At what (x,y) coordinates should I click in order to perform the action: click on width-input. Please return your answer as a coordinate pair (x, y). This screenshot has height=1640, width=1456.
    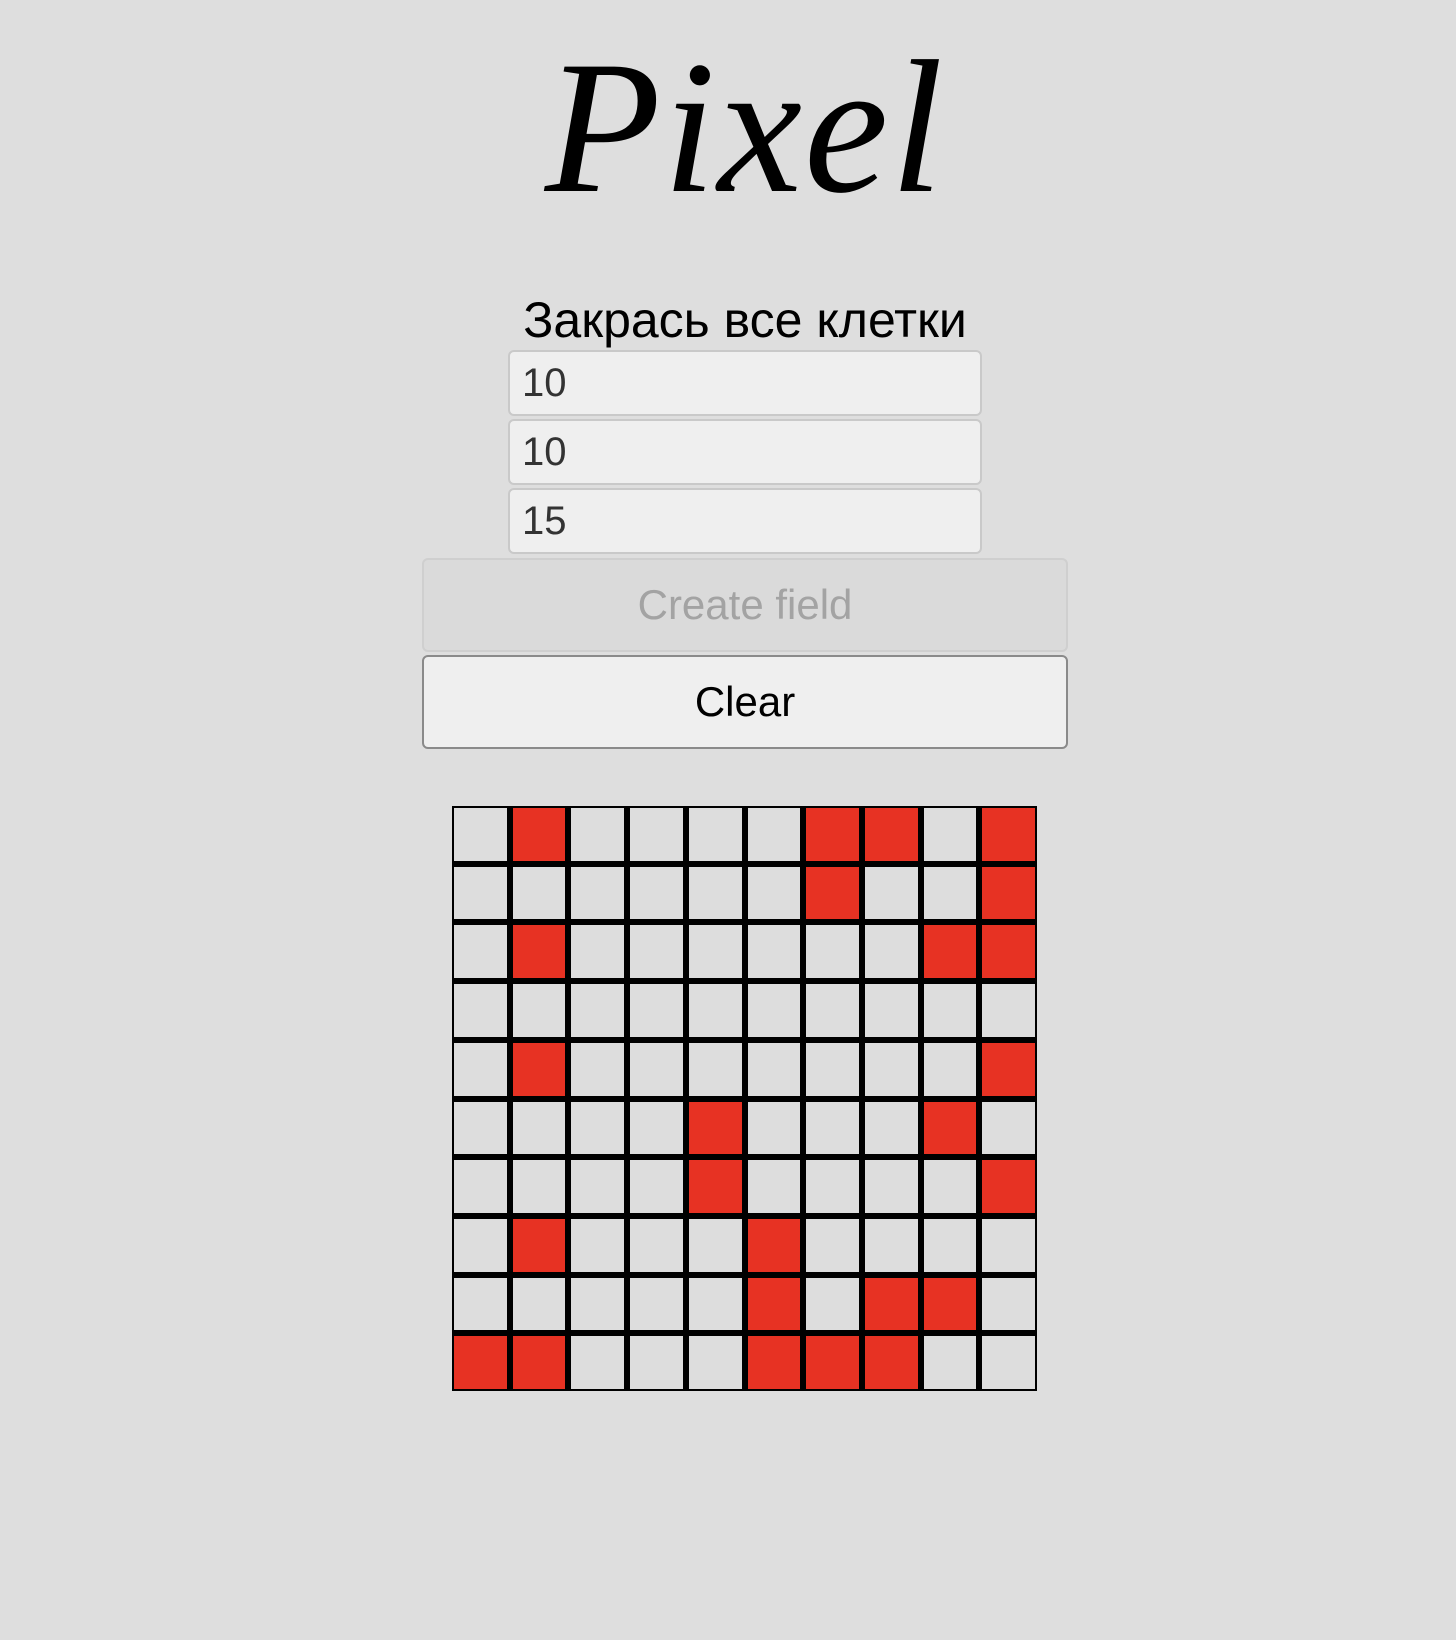
    Looking at the image, I should click on (745, 383).